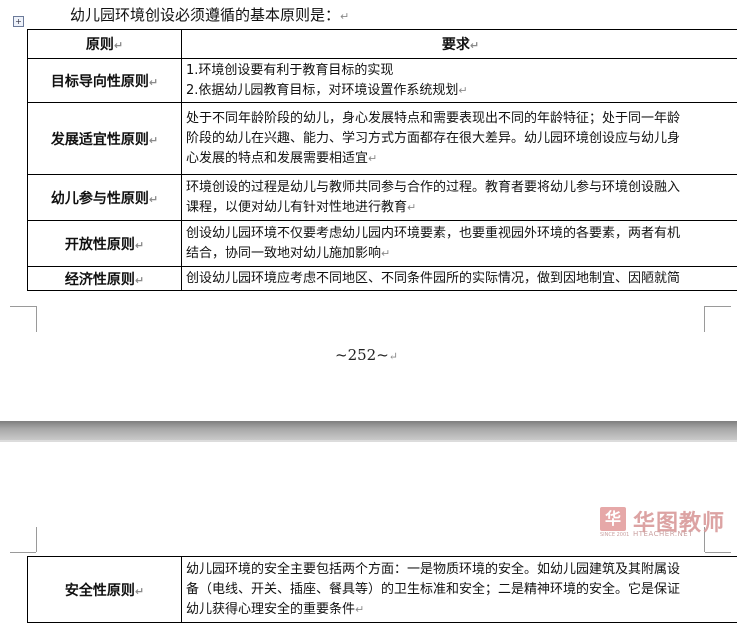 Image resolution: width=737 pixels, height=626 pixels. Describe the element at coordinates (23, 306) in the screenshot. I see `crop-mark-left-h` at that location.